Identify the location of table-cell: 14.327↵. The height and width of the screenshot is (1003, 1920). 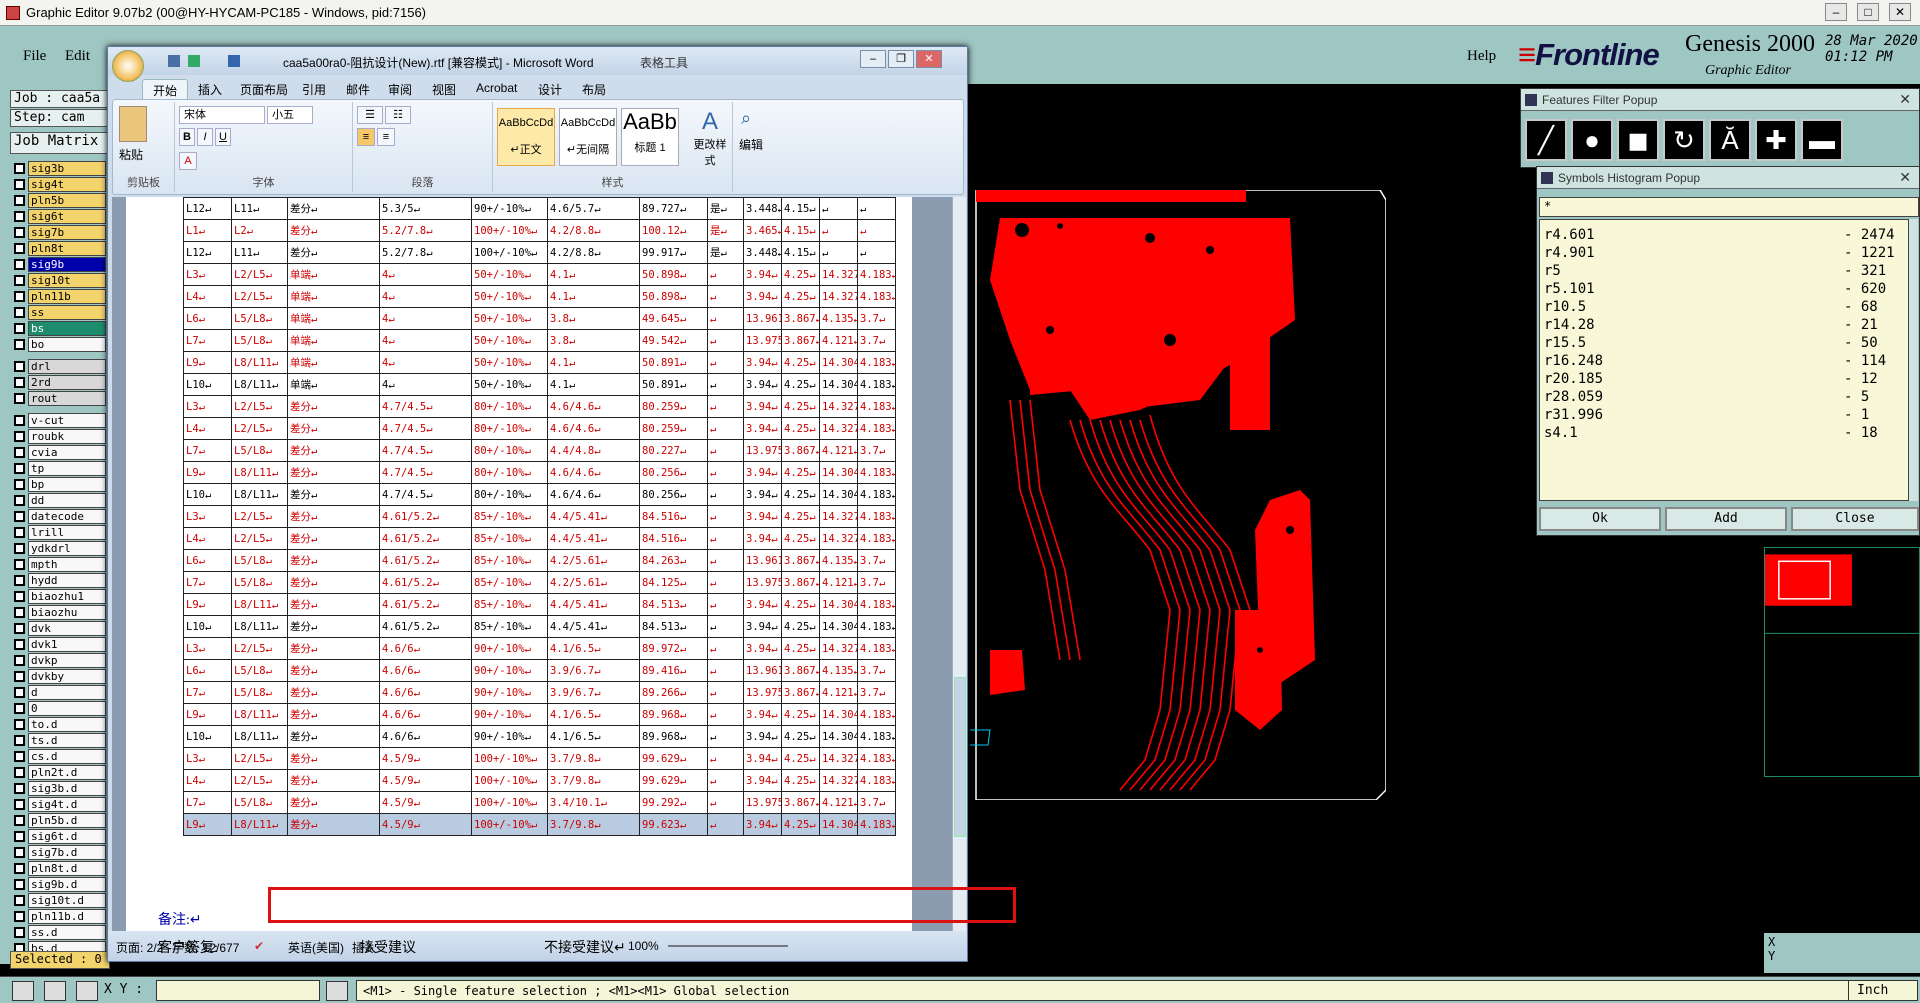
(838, 758).